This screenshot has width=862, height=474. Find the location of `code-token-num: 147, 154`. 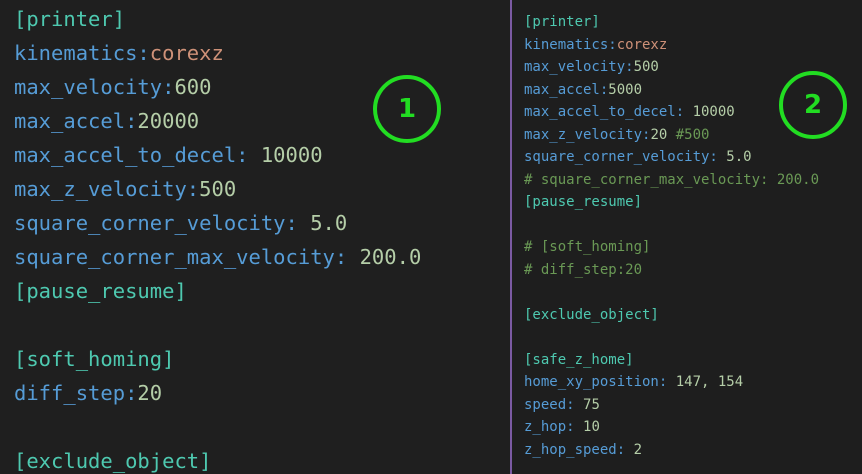

code-token-num: 147, 154 is located at coordinates (709, 382).